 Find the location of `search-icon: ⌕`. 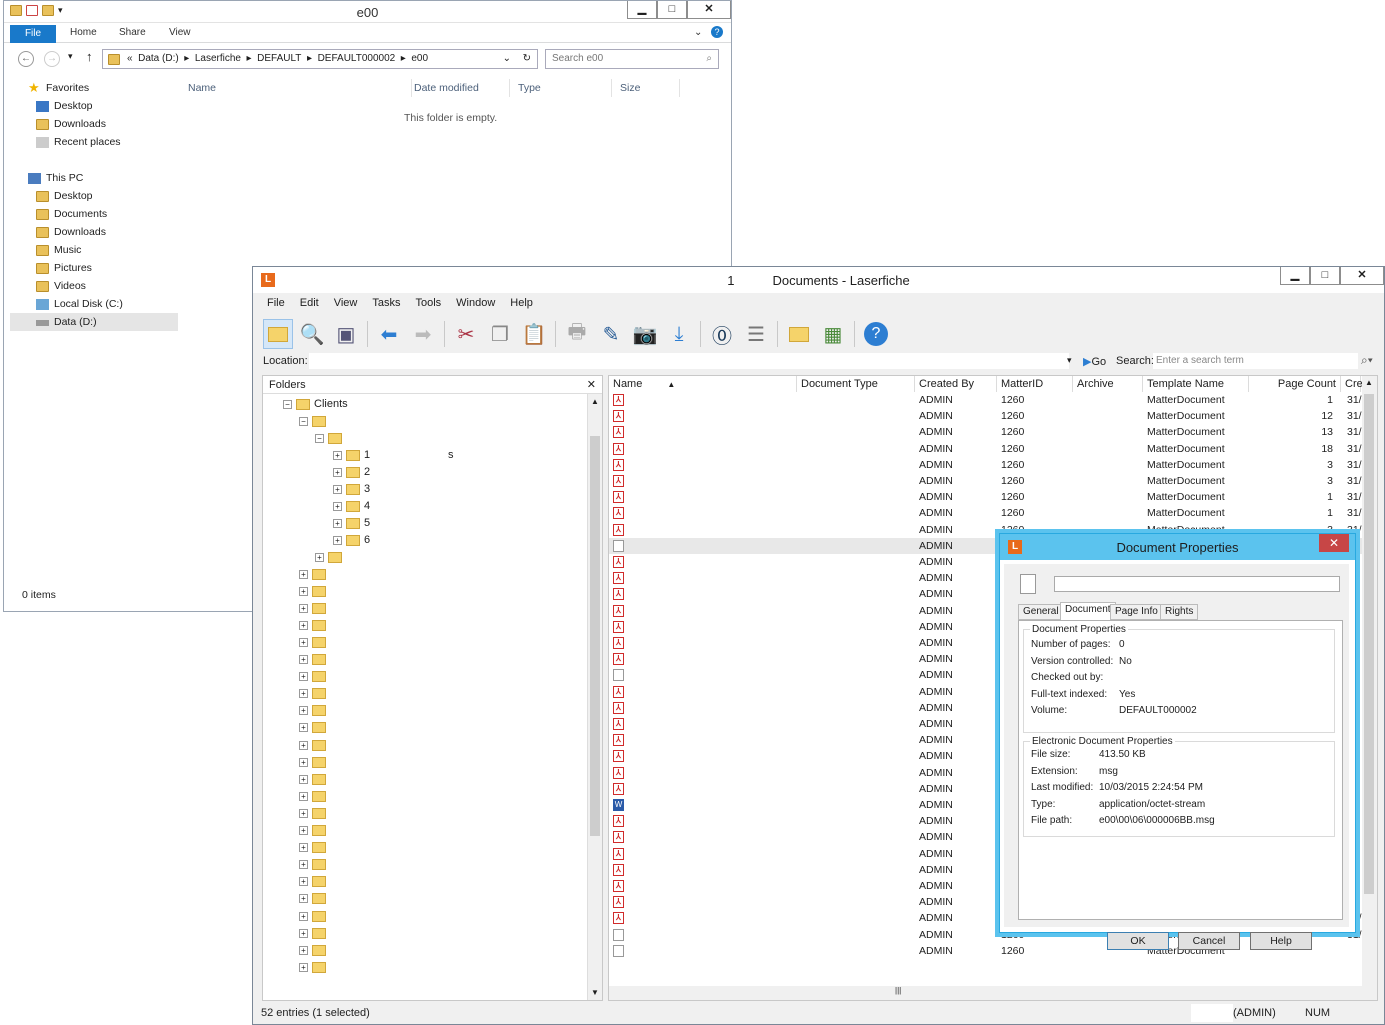

search-icon: ⌕ is located at coordinates (709, 59).